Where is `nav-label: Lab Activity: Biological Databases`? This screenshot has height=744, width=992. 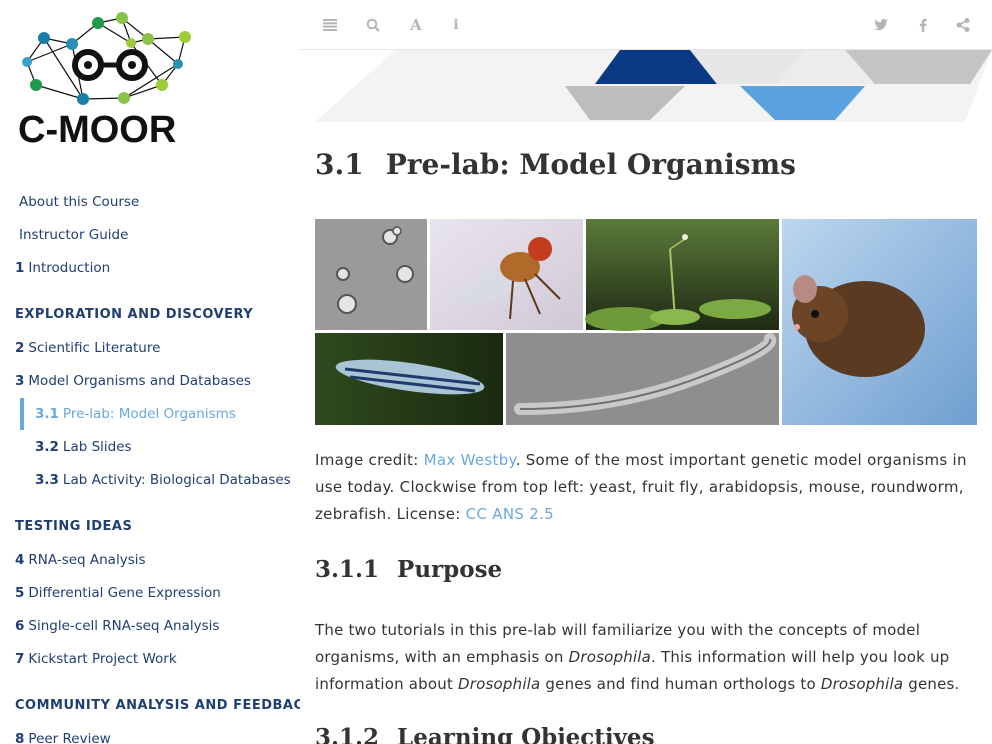
nav-label: Lab Activity: Biological Databases is located at coordinates (176, 480).